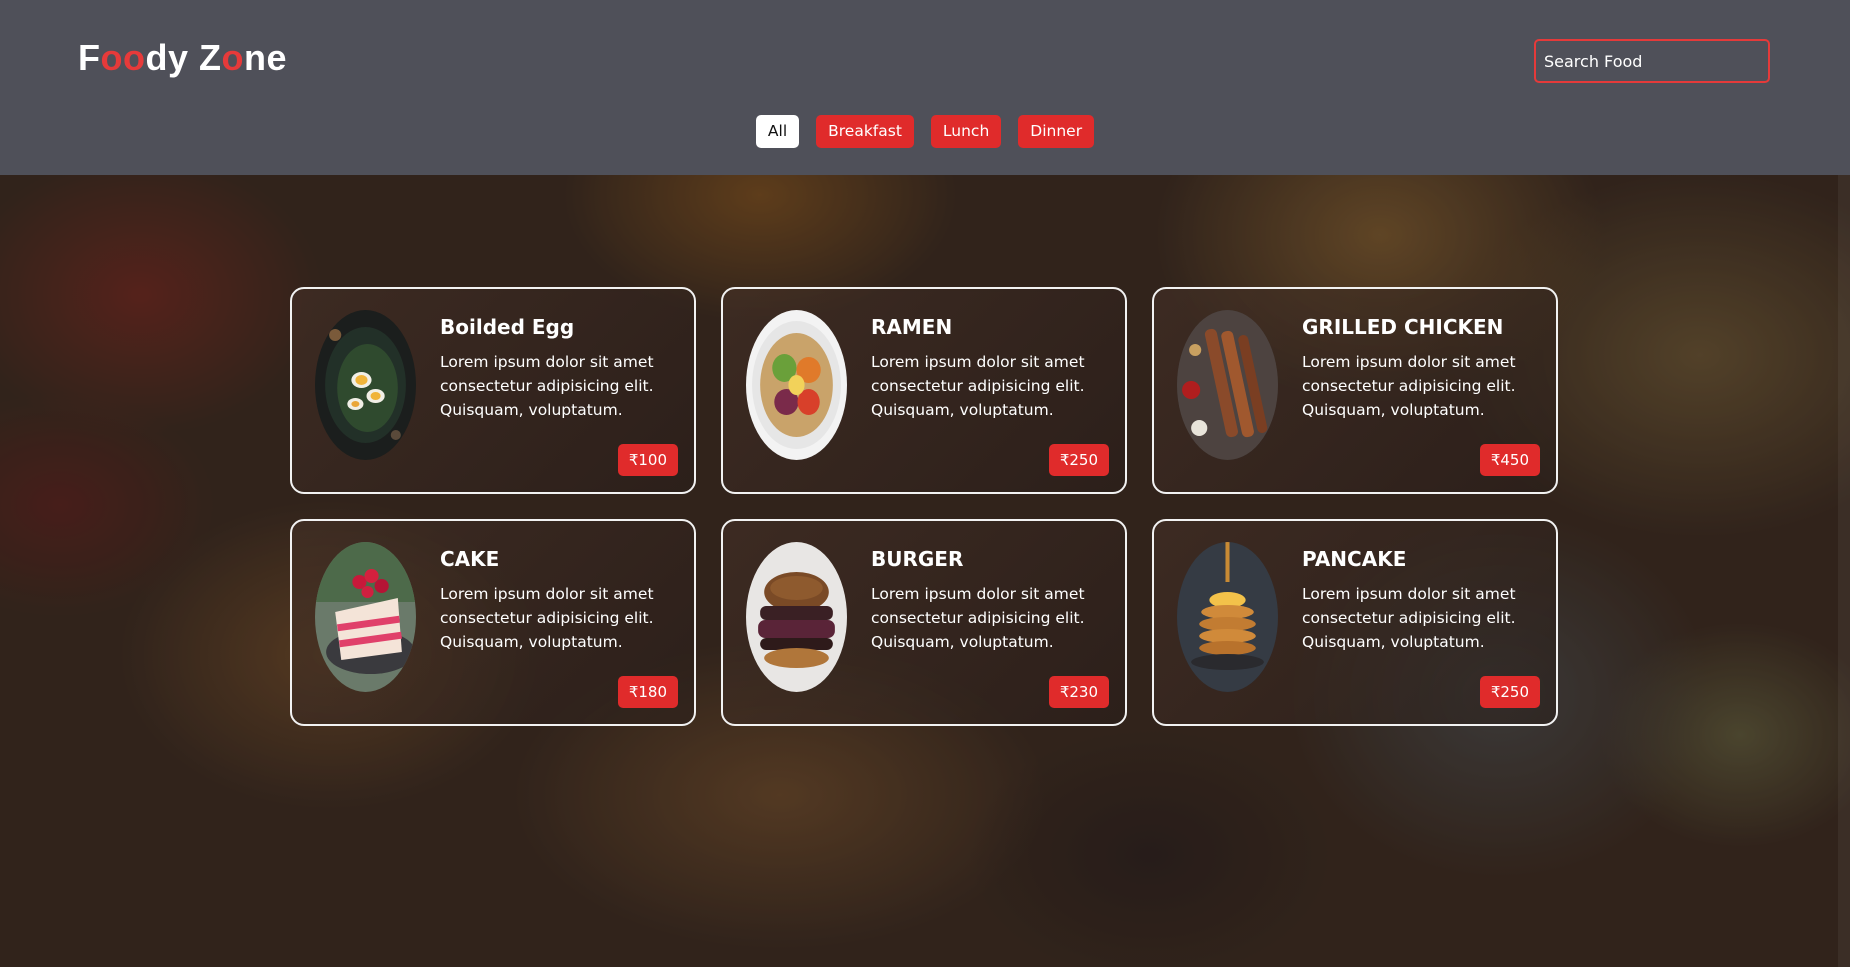 This screenshot has width=1850, height=967. I want to click on filter-lunch-button: Lunch, so click(966, 131).